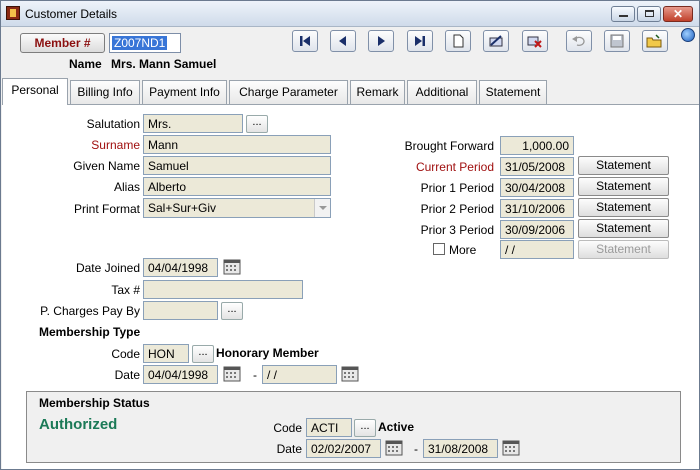 This screenshot has height=470, width=700. Describe the element at coordinates (688, 35) in the screenshot. I see `help-globe-icon` at that location.